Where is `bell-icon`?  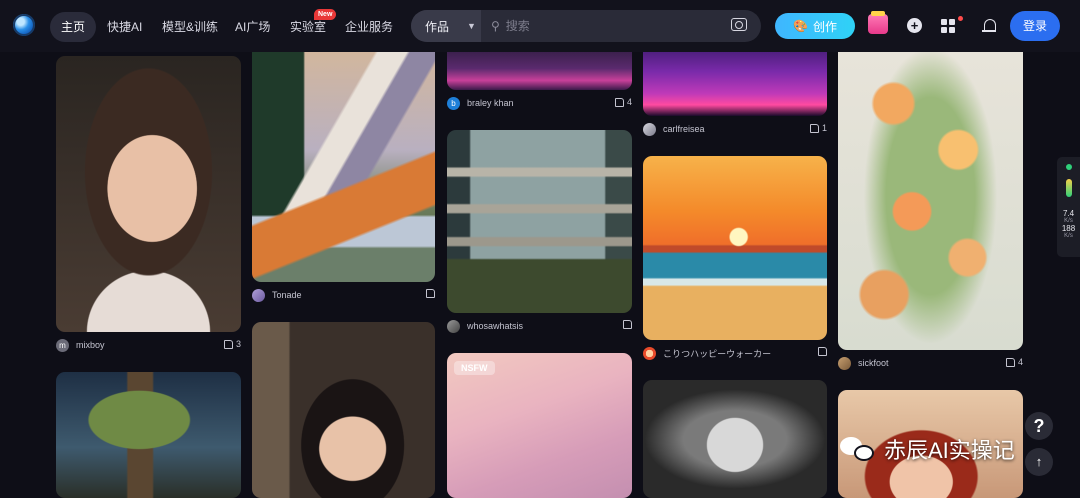
bell-icon is located at coordinates (989, 25).